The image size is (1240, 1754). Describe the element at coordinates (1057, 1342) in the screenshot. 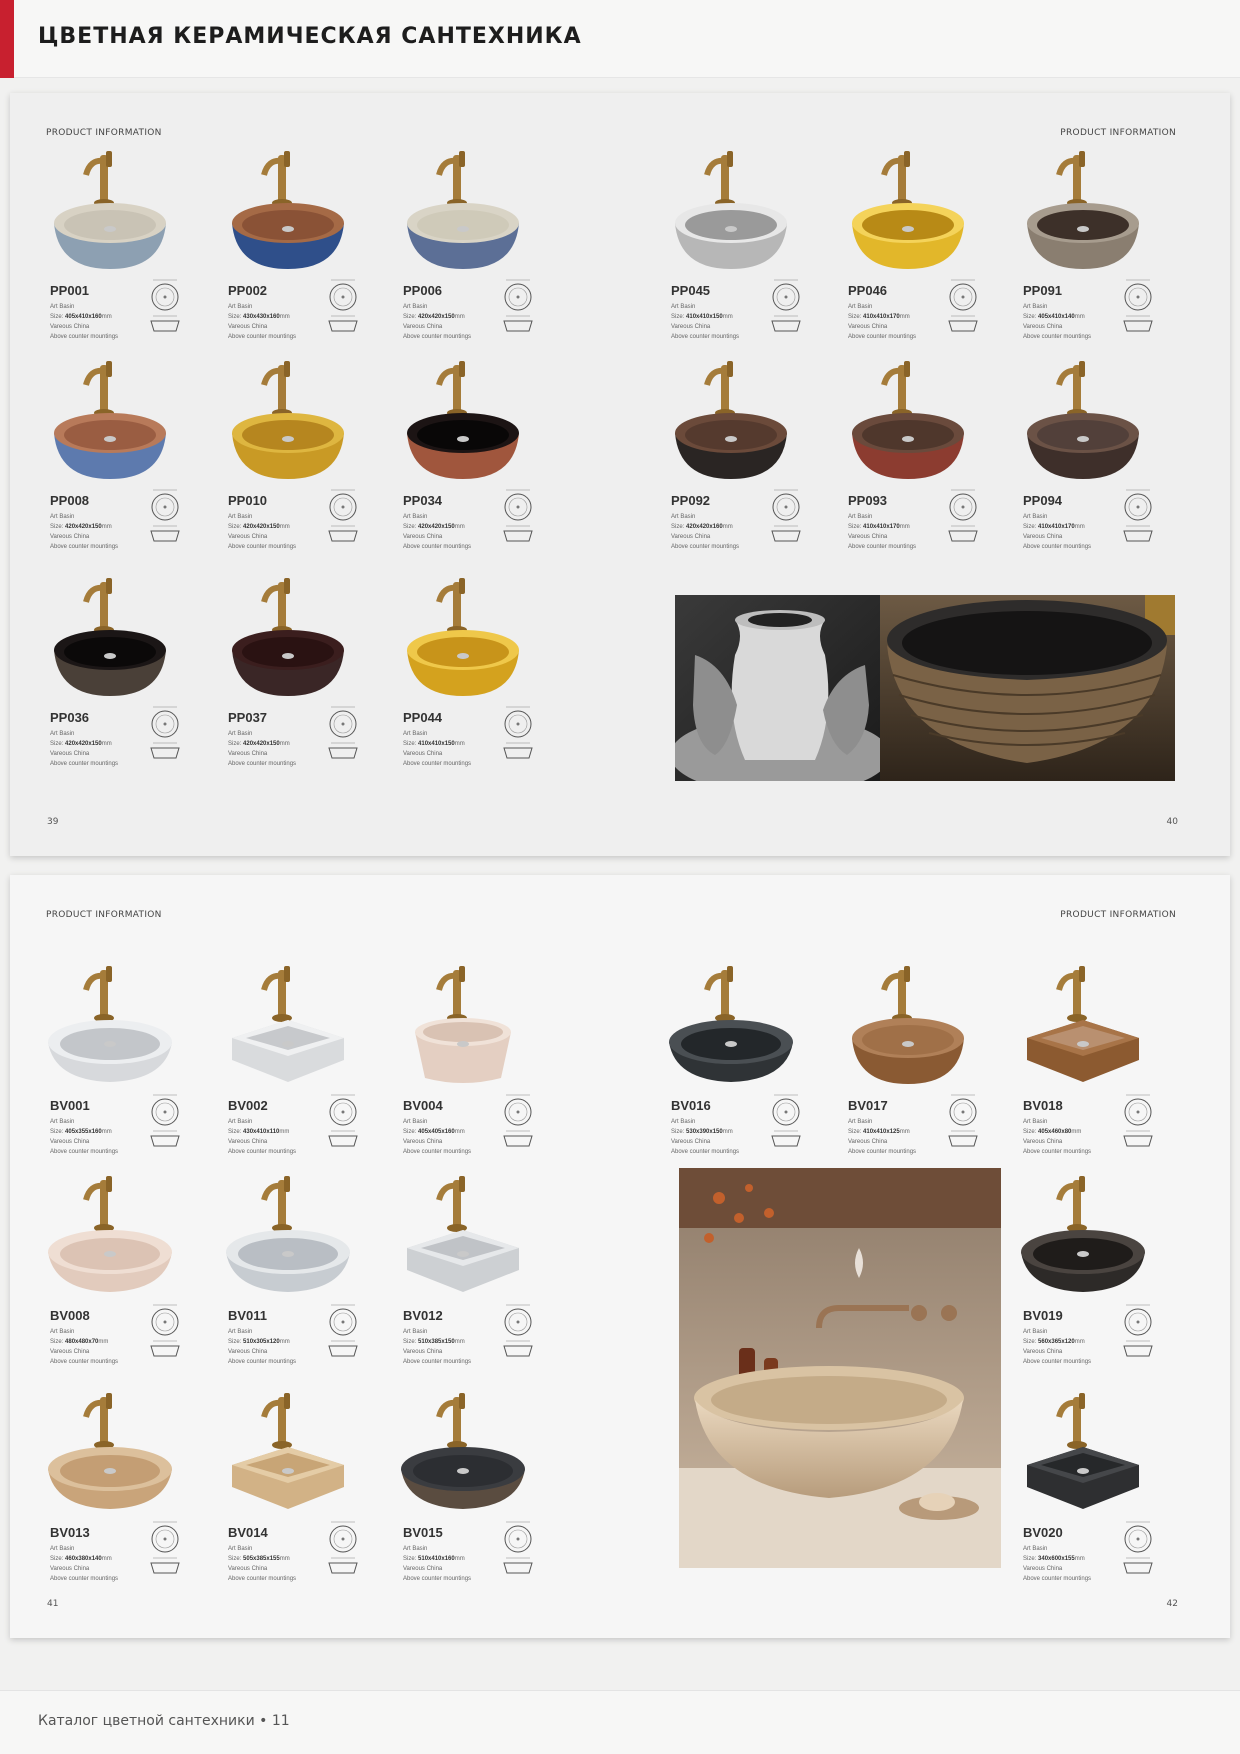

I see `product-size: Size: 560x365x120mm` at that location.